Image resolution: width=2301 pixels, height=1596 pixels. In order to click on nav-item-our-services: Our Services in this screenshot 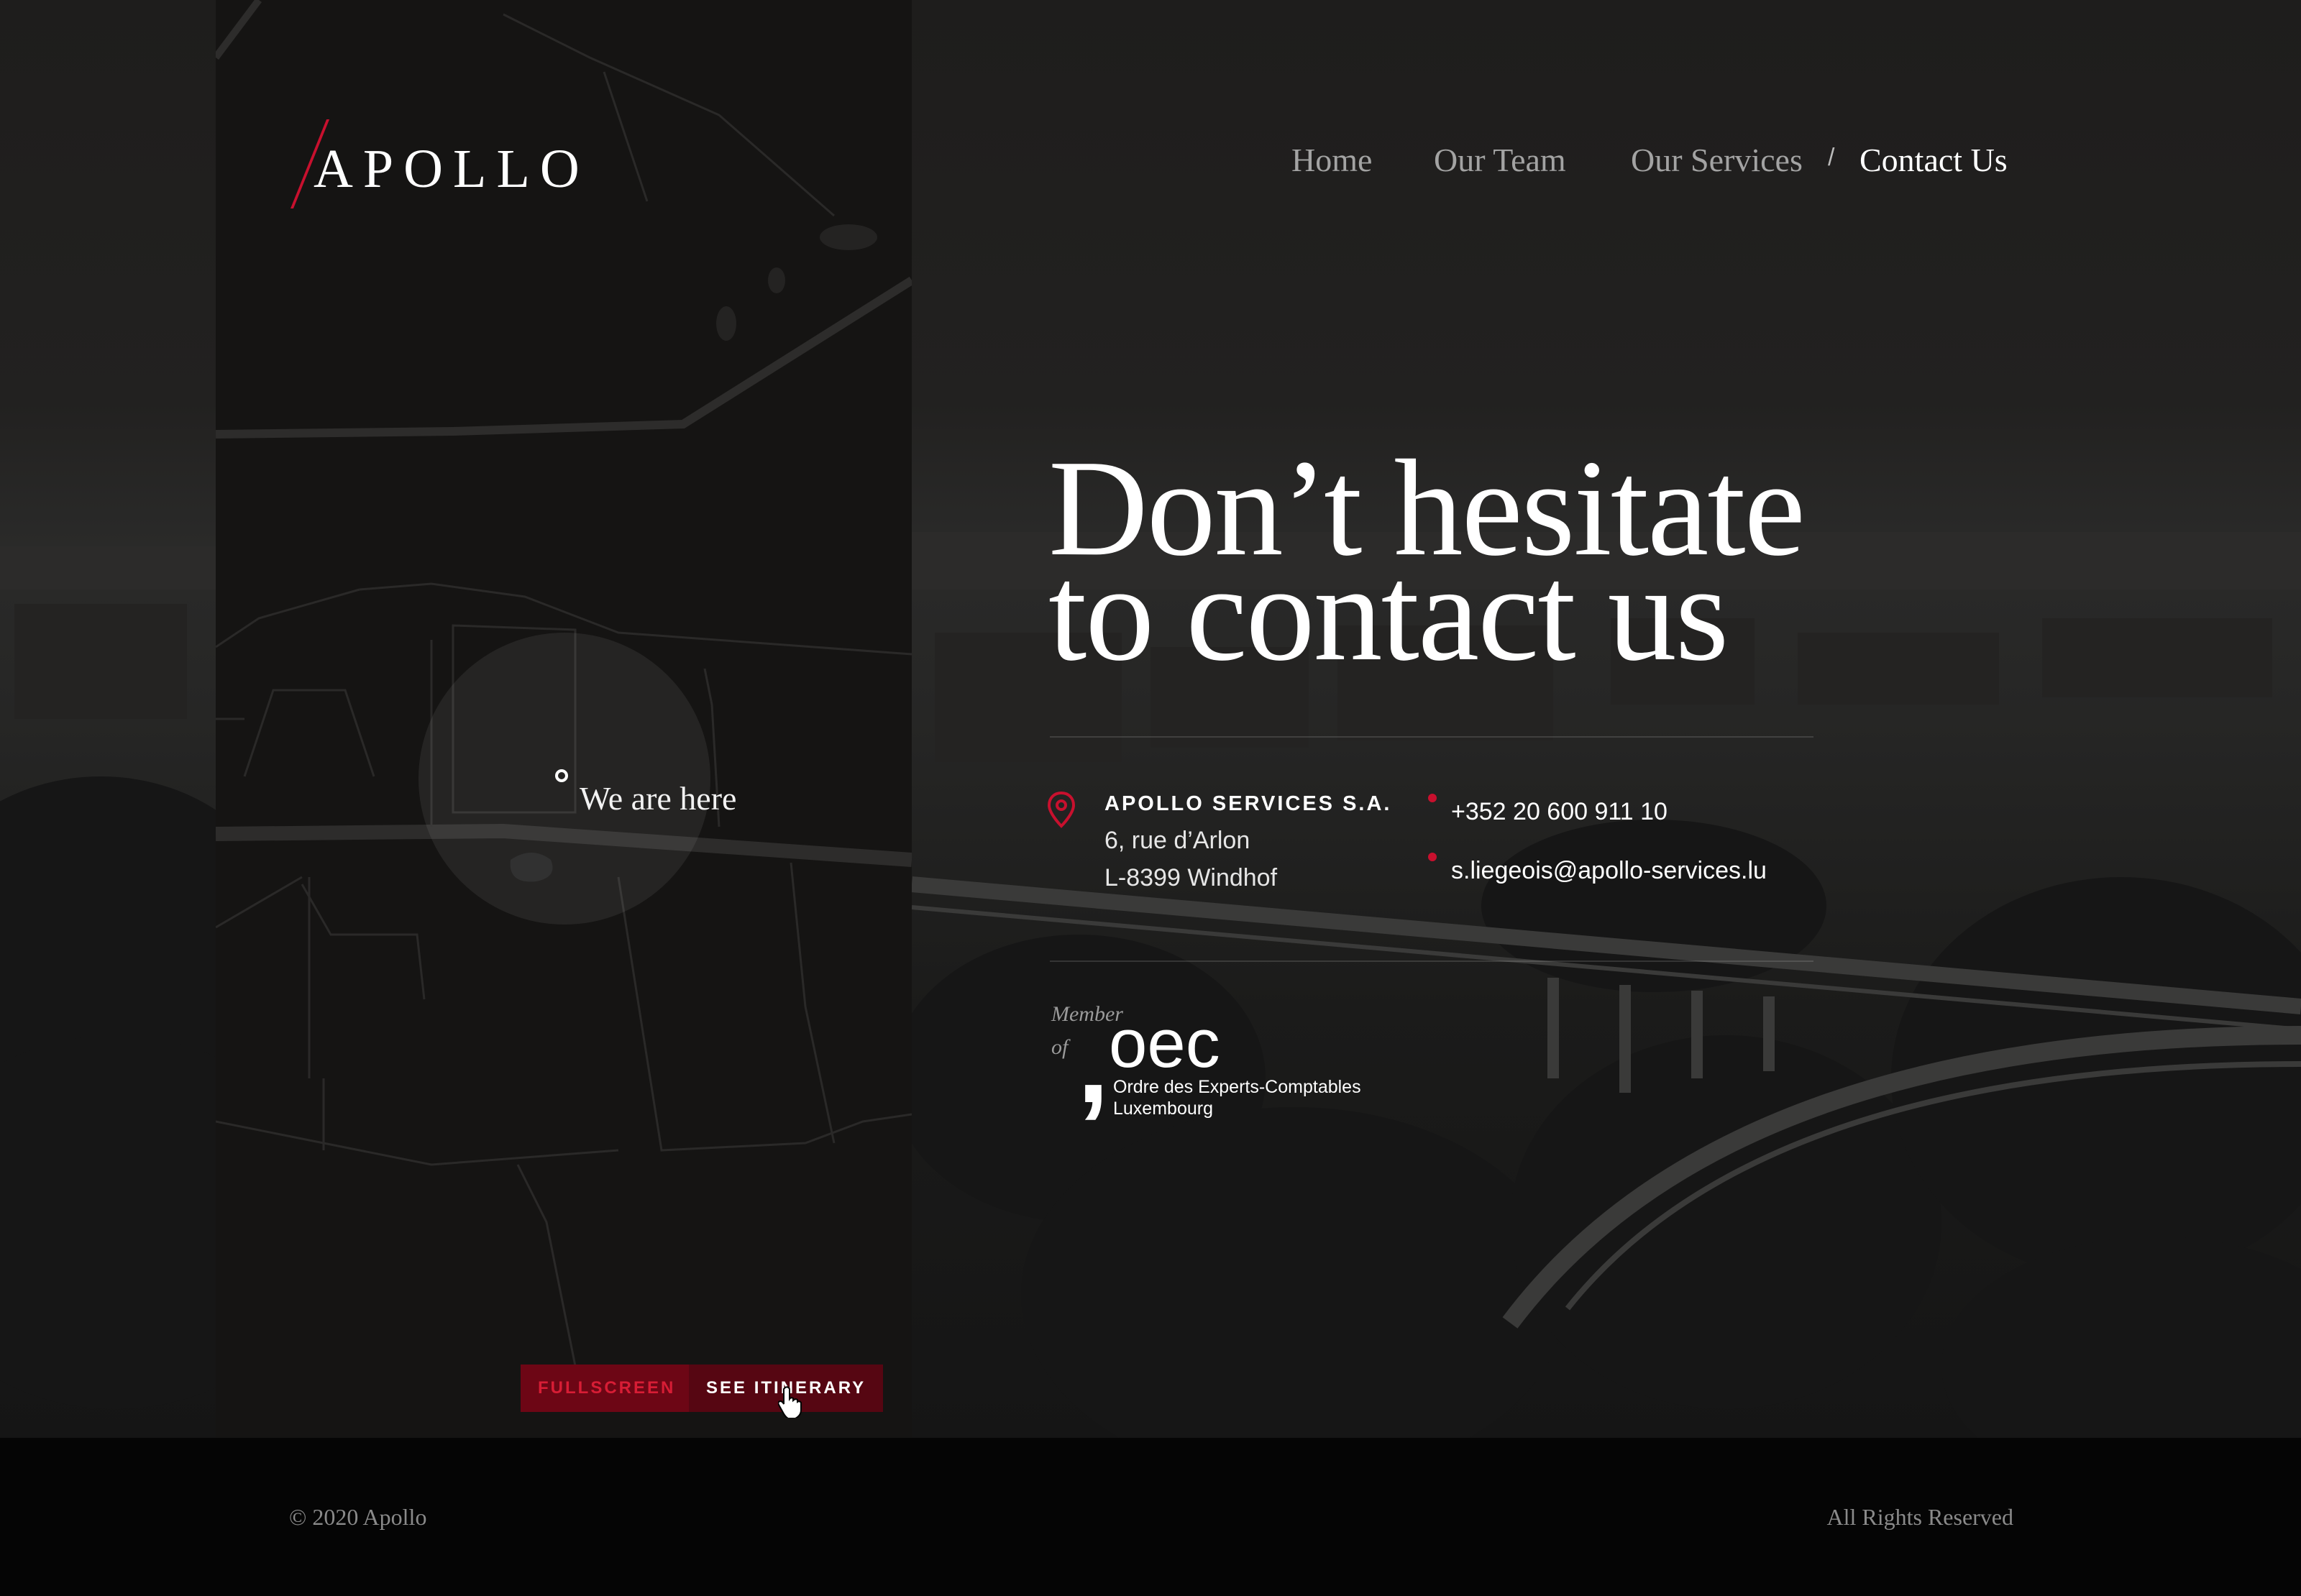, I will do `click(1717, 162)`.